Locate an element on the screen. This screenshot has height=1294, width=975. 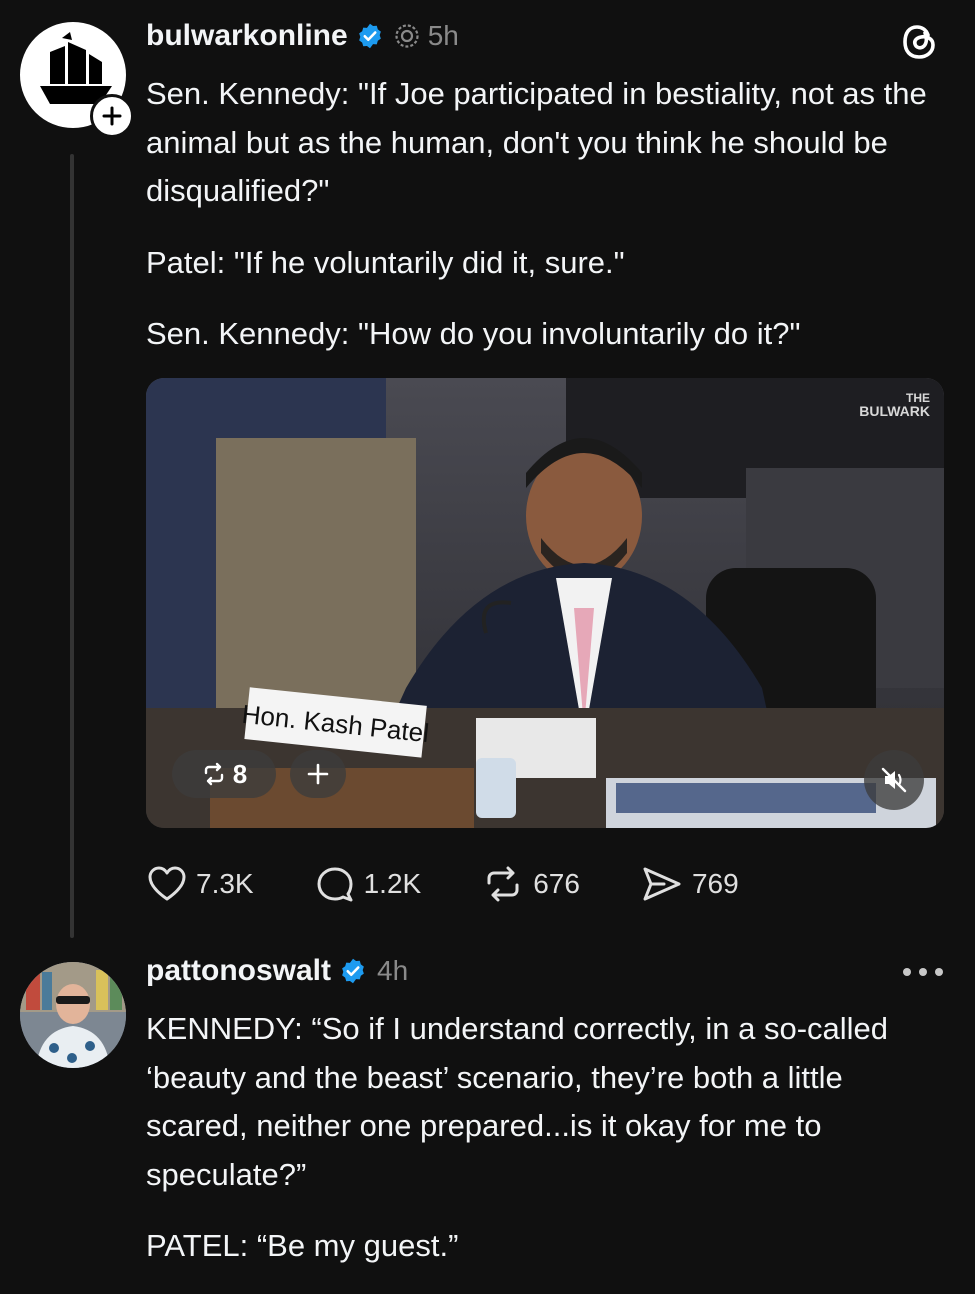
paragraph-2: PATEL: “Be my guest.” is located at coordinates (302, 1245).